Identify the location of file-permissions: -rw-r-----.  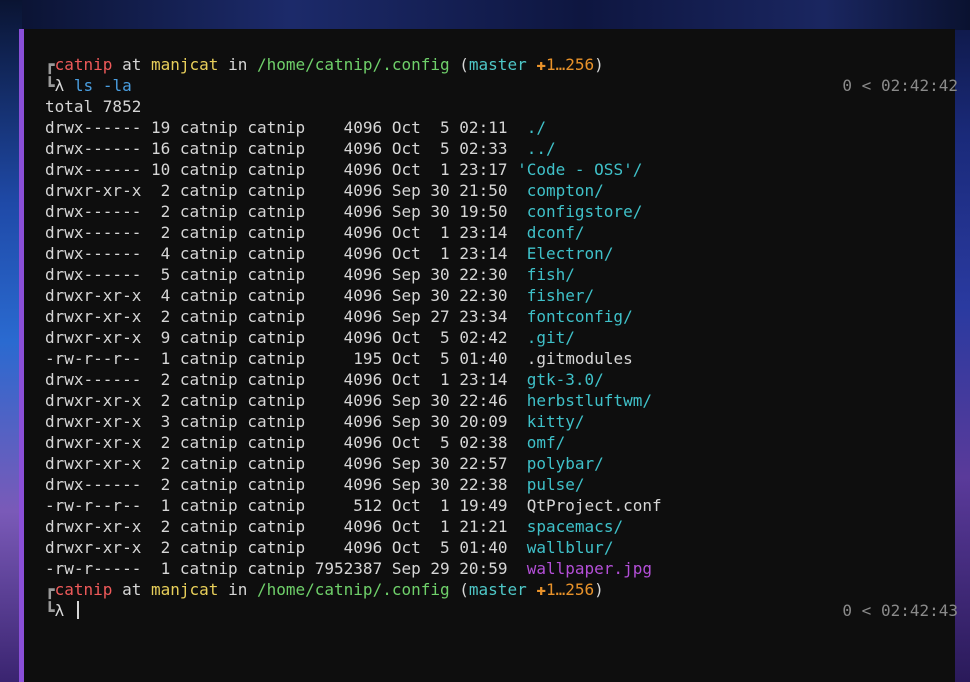
(93, 568).